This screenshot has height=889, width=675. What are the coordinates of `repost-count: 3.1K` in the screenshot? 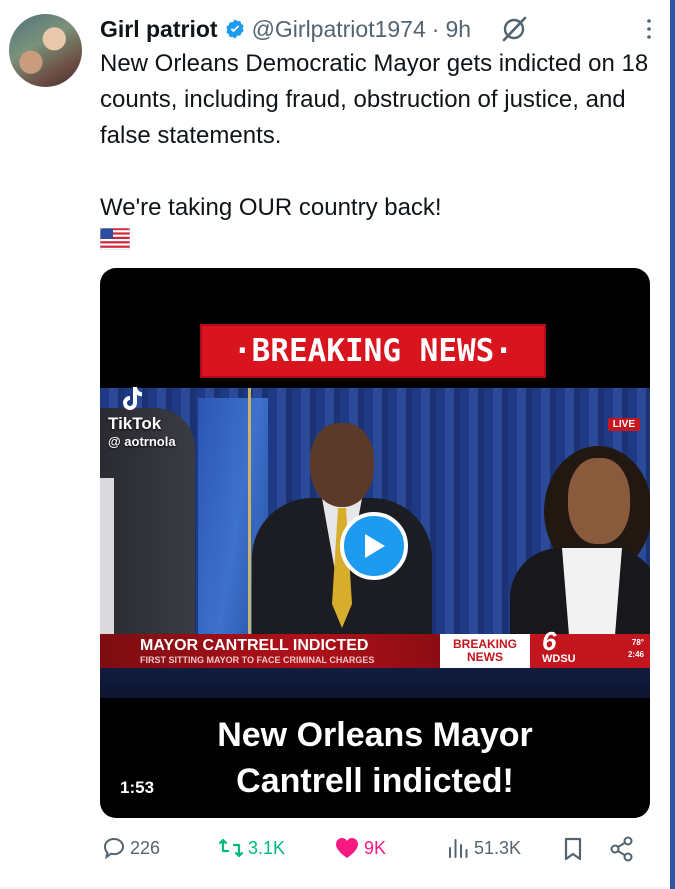 It's located at (267, 847).